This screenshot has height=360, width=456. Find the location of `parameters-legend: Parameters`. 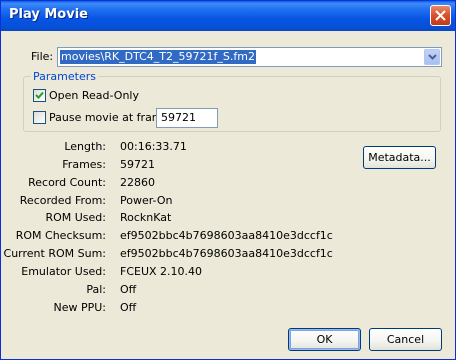

parameters-legend: Parameters is located at coordinates (64, 76).